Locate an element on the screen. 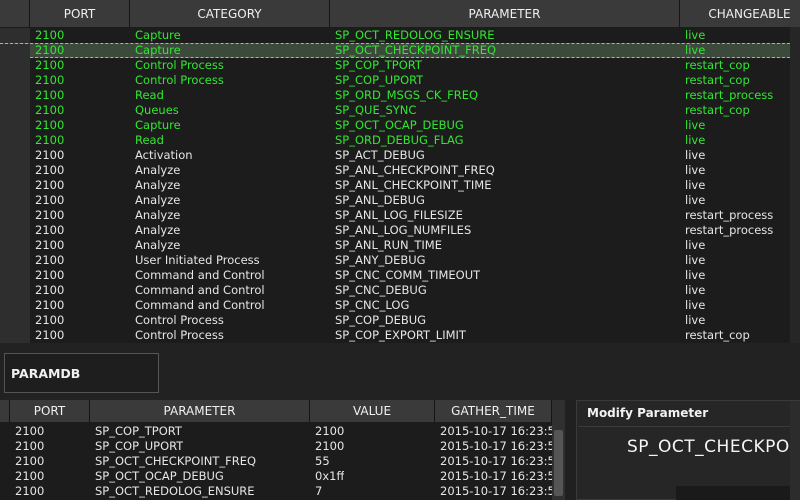 The height and width of the screenshot is (500, 800). table-row: 2100 Analyze SP_ANL_CHECKPOINT_TIME live is located at coordinates (400, 185).